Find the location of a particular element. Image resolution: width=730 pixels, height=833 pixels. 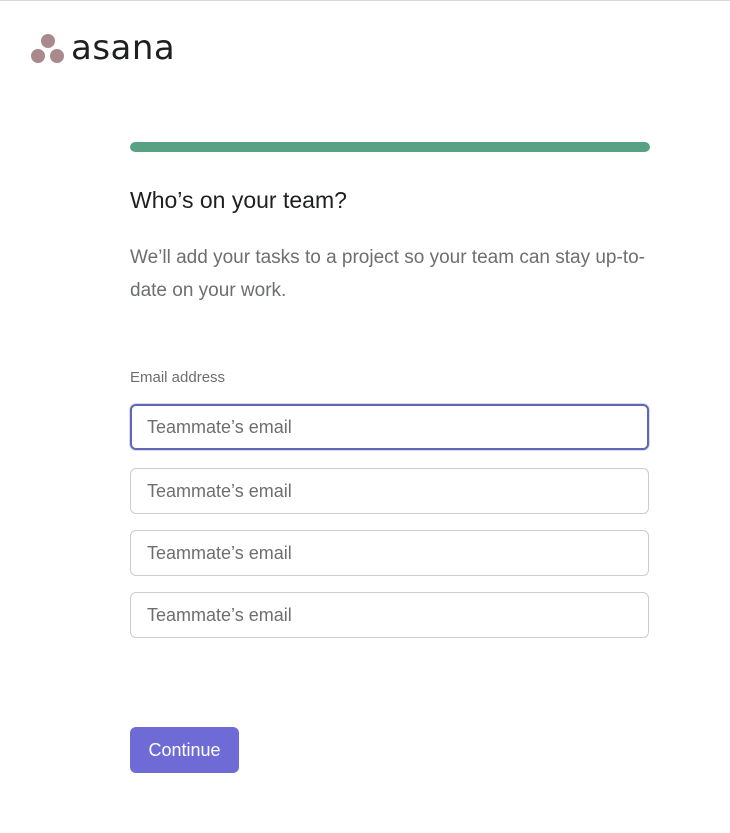

onboarding-progress-bar is located at coordinates (390, 147).